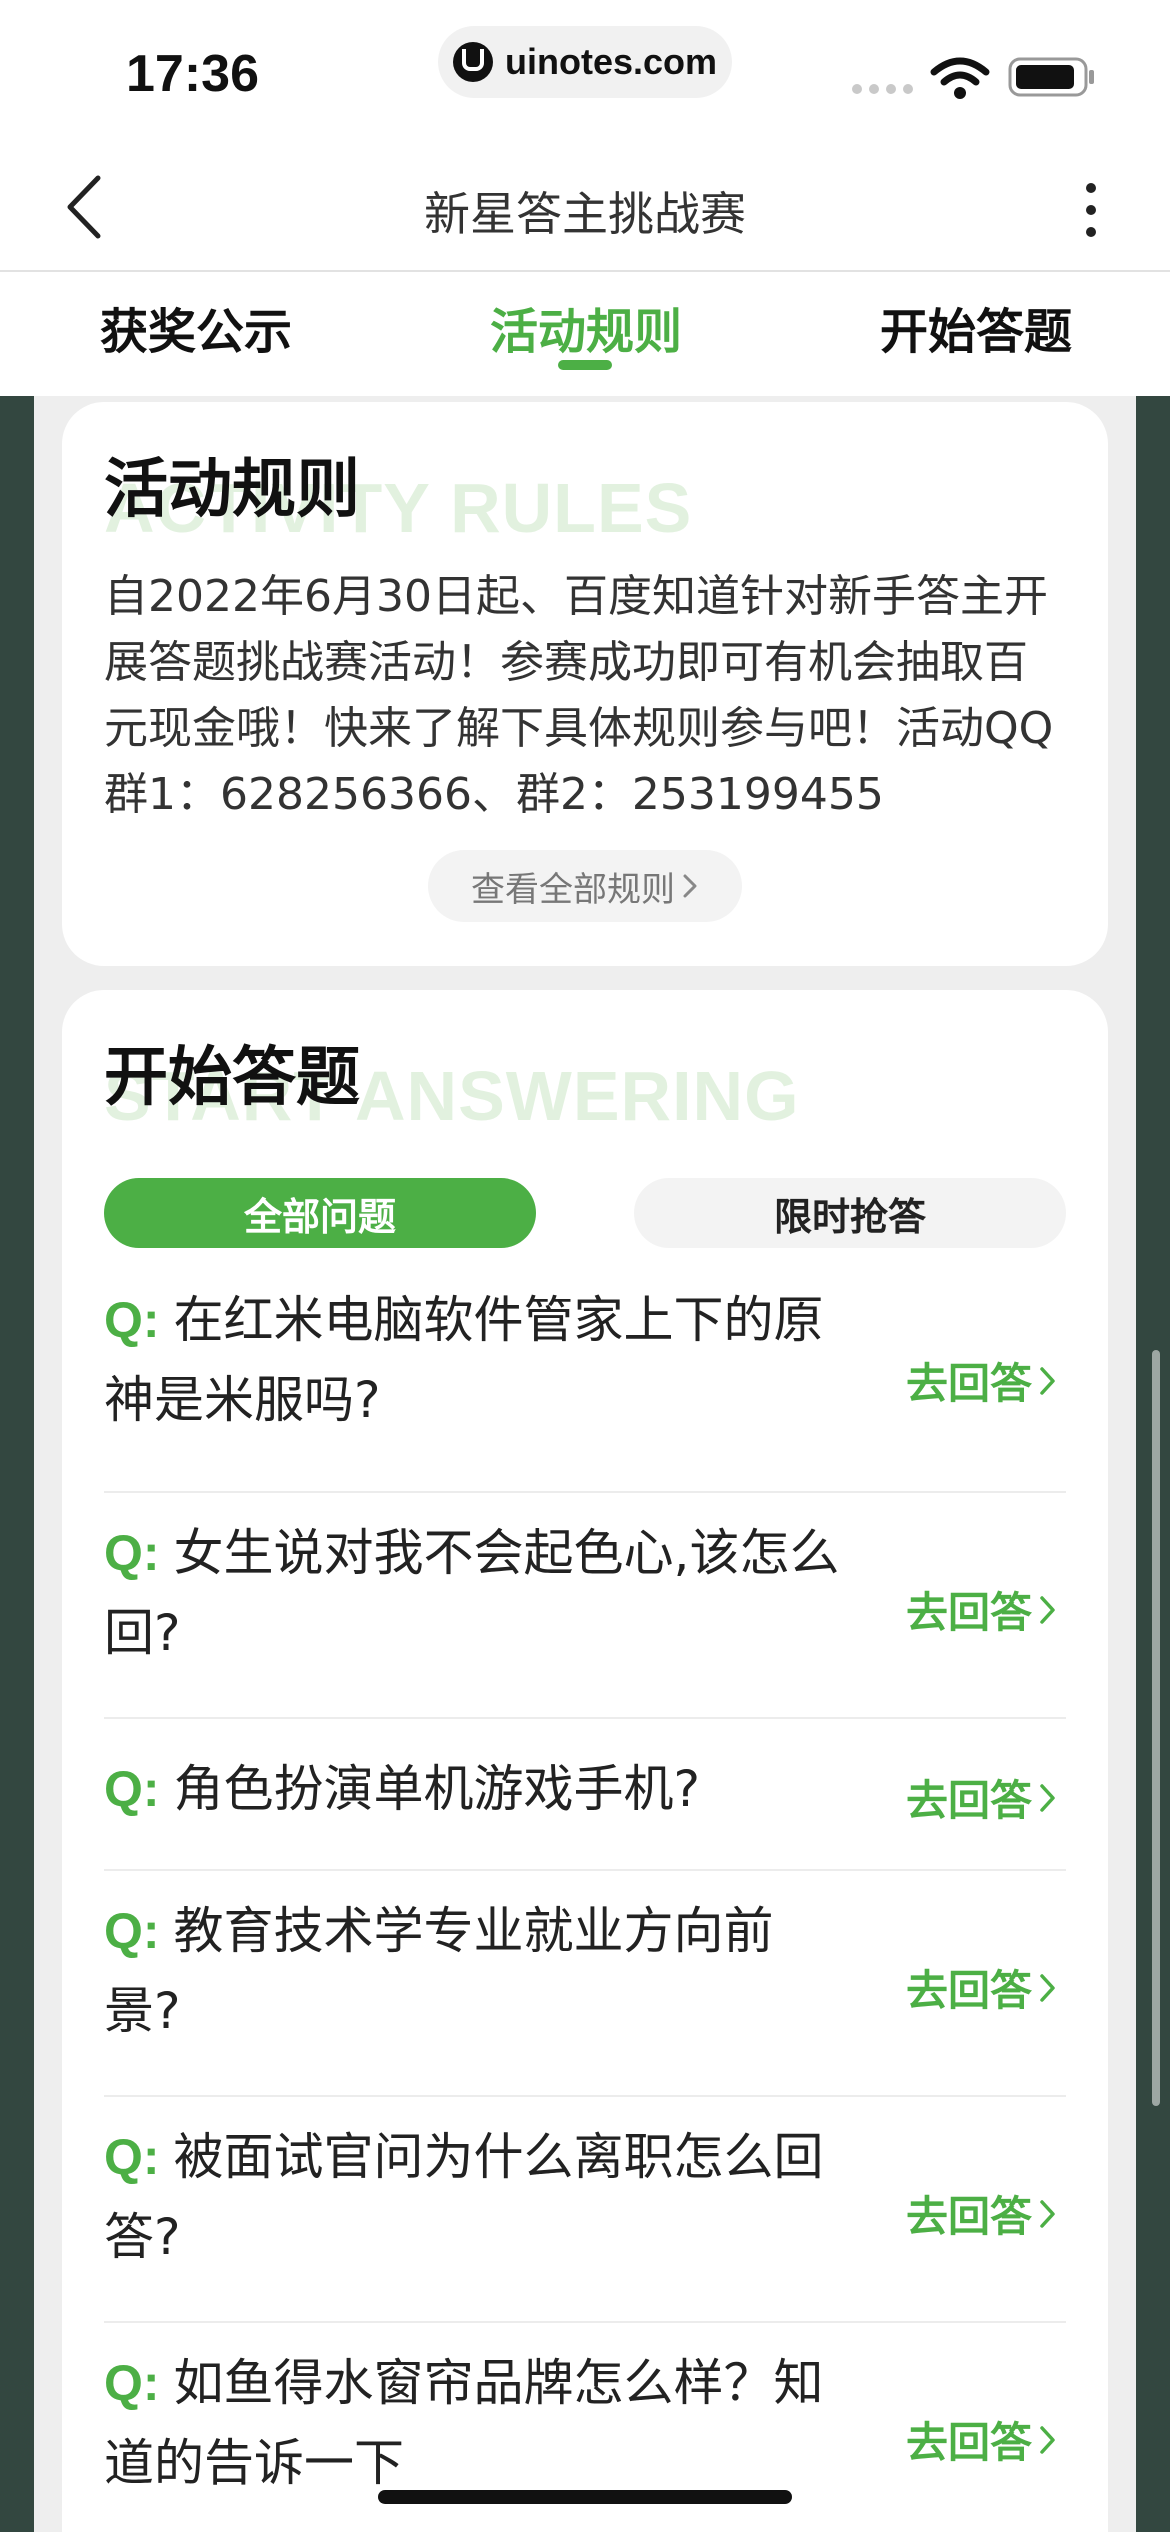 This screenshot has width=1170, height=2532. I want to click on url-pill: uinotes.com, so click(585, 62).